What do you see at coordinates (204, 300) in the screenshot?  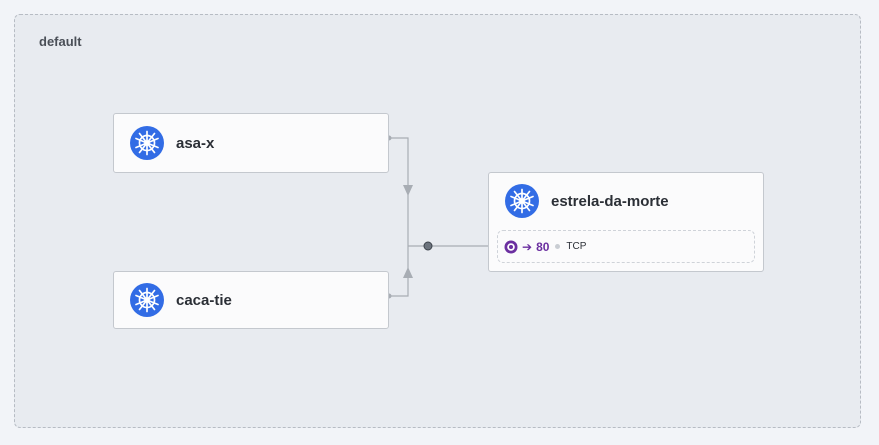 I see `node-title: caca-tie` at bounding box center [204, 300].